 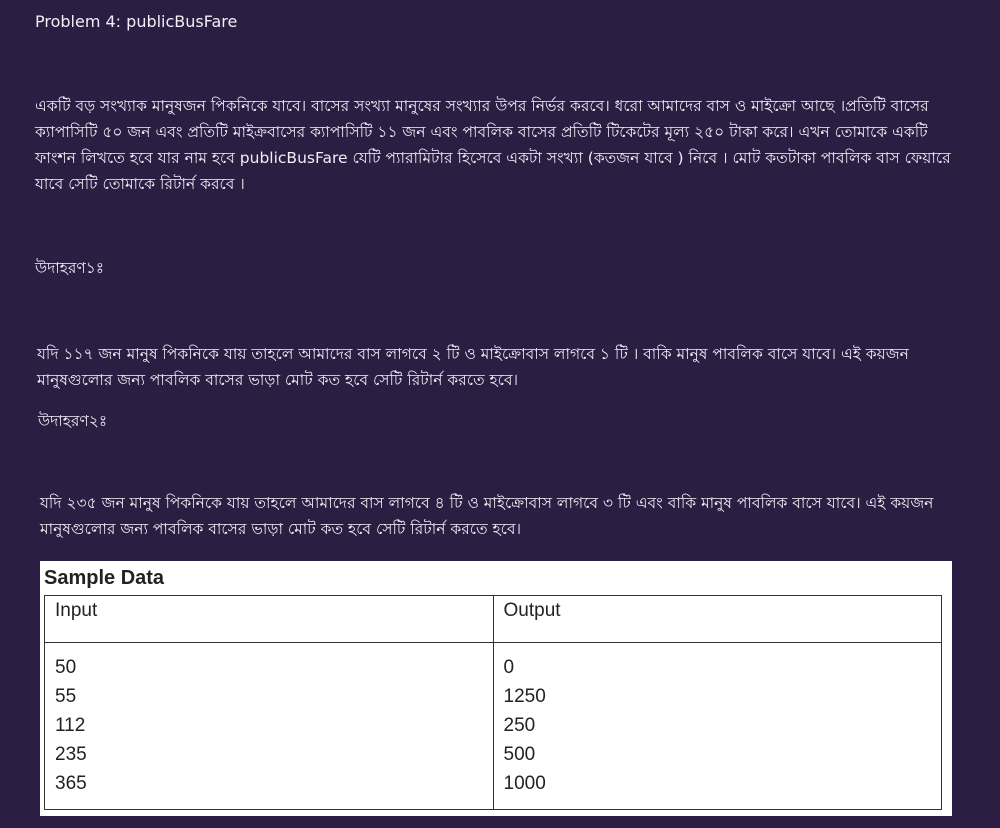 What do you see at coordinates (136, 21) in the screenshot?
I see `problem-title: Problem 4: publicBusFare` at bounding box center [136, 21].